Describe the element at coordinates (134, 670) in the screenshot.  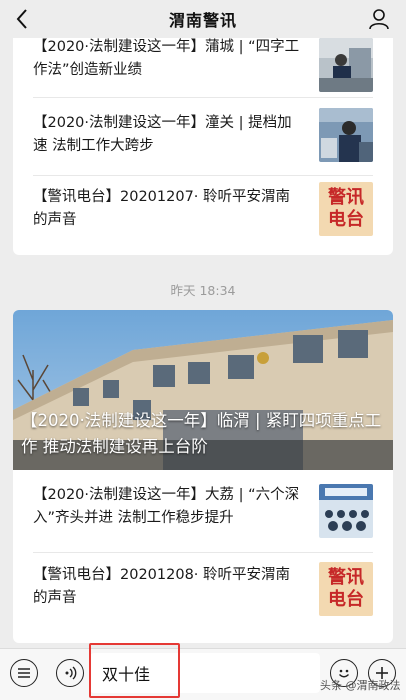
I see `highlight-box` at that location.